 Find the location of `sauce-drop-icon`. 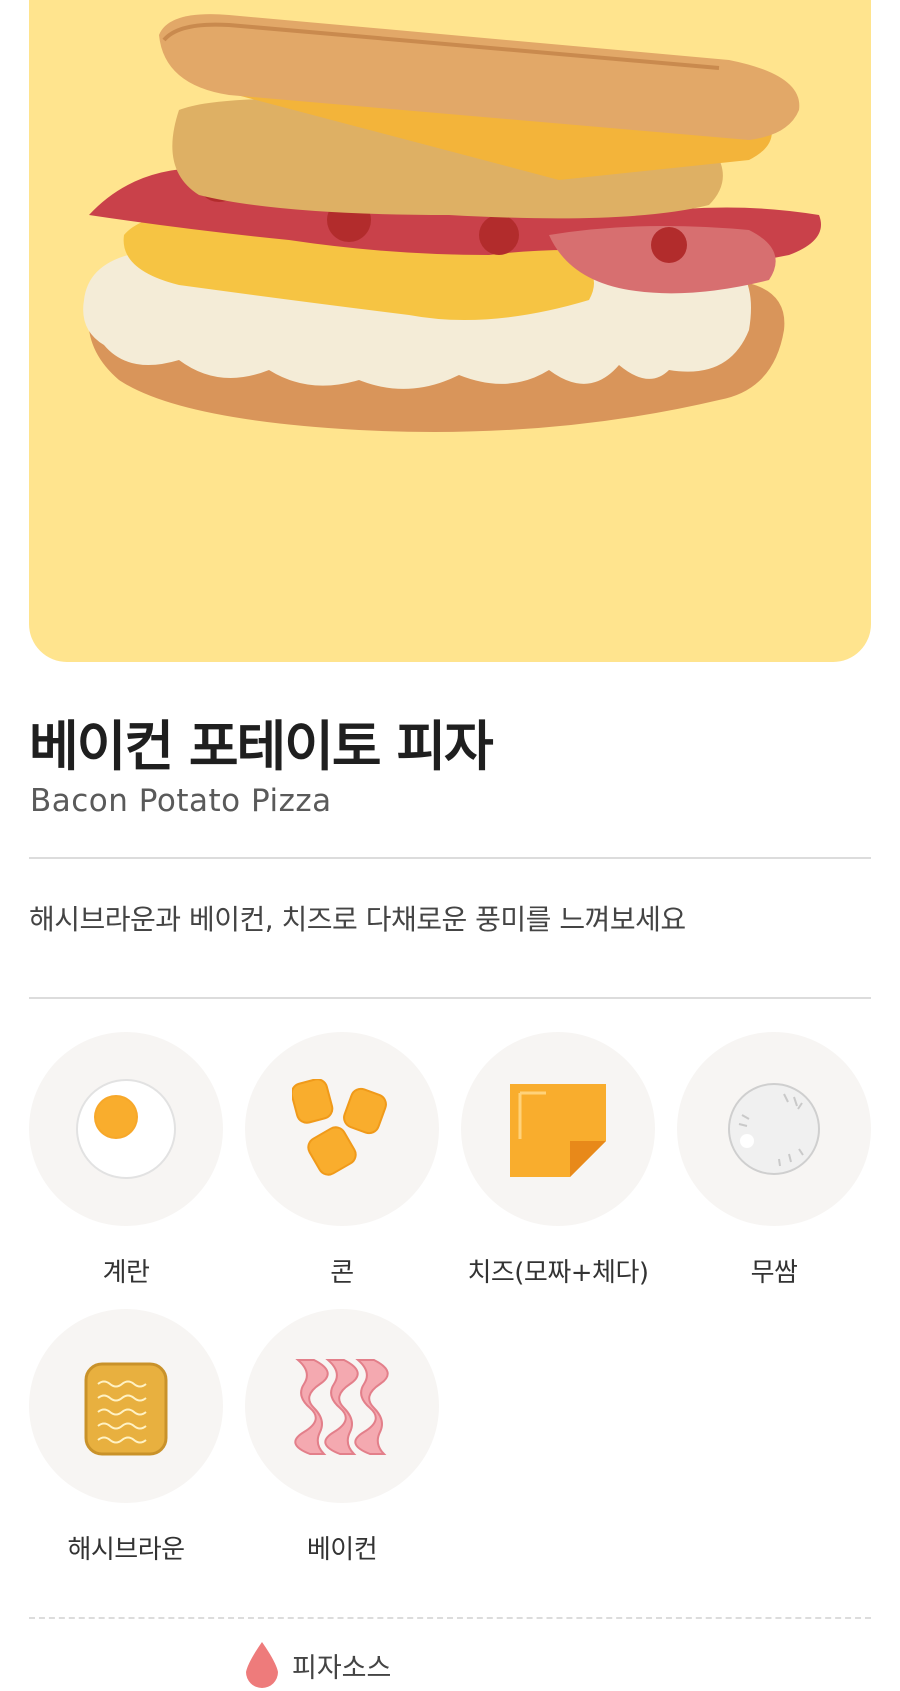

sauce-drop-icon is located at coordinates (262, 1665).